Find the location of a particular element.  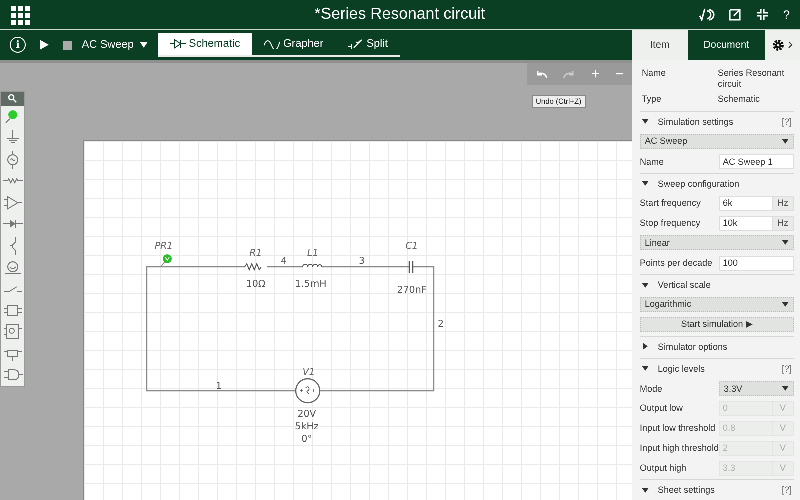

probe-drawing is located at coordinates (166, 261).